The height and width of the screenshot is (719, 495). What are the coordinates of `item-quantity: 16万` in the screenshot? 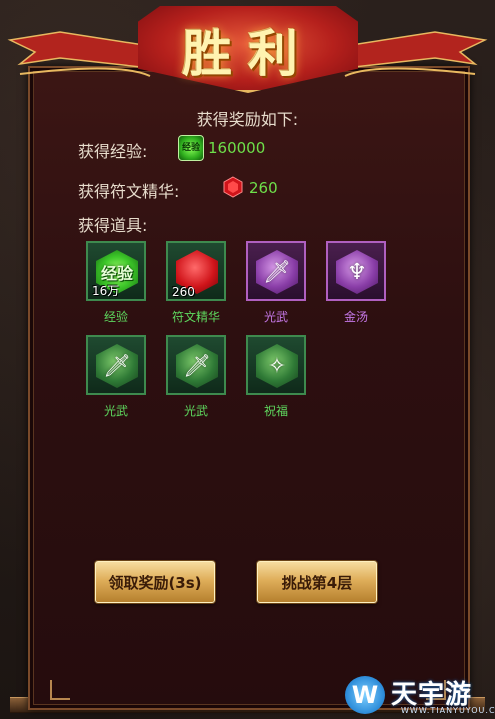 It's located at (106, 291).